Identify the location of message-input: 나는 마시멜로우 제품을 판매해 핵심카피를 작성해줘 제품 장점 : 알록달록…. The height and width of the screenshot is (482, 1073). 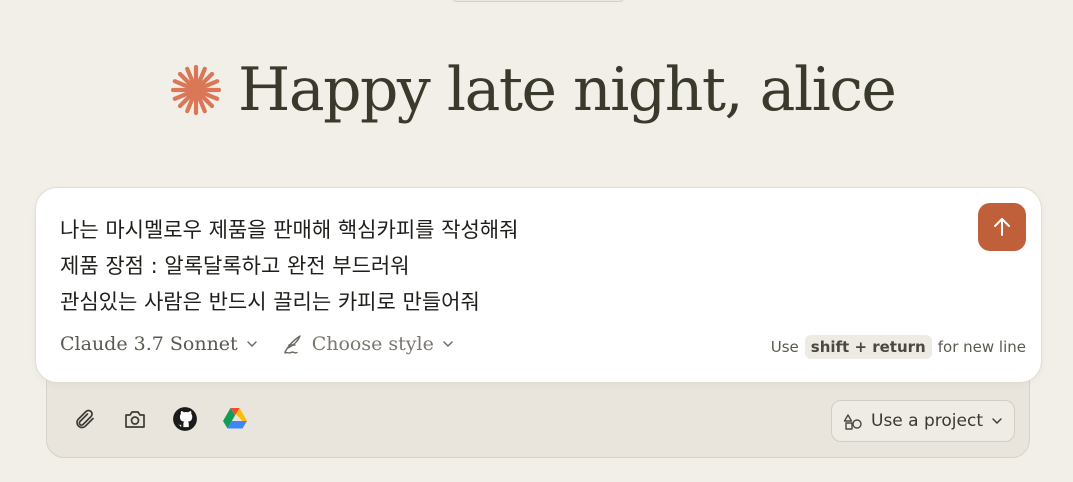
(289, 266).